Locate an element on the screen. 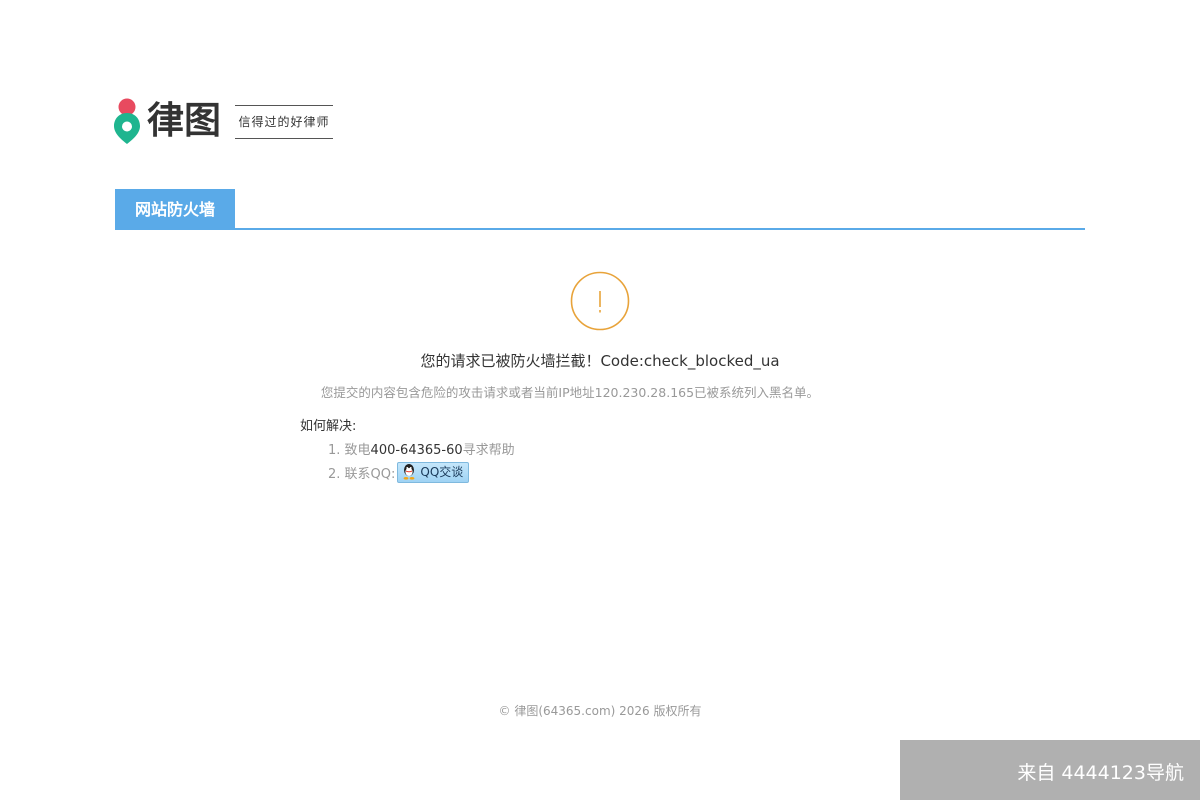  qq-penguin-icon is located at coordinates (409, 472).